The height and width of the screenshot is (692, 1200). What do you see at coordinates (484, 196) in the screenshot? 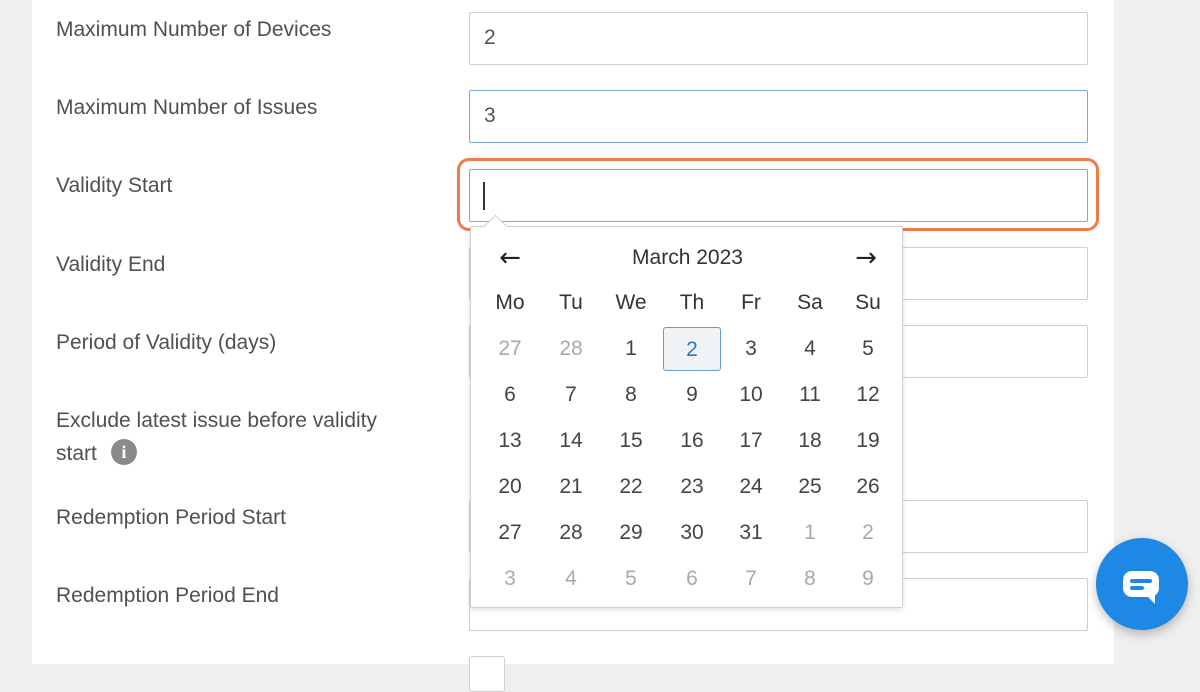
I see `text-cursor` at bounding box center [484, 196].